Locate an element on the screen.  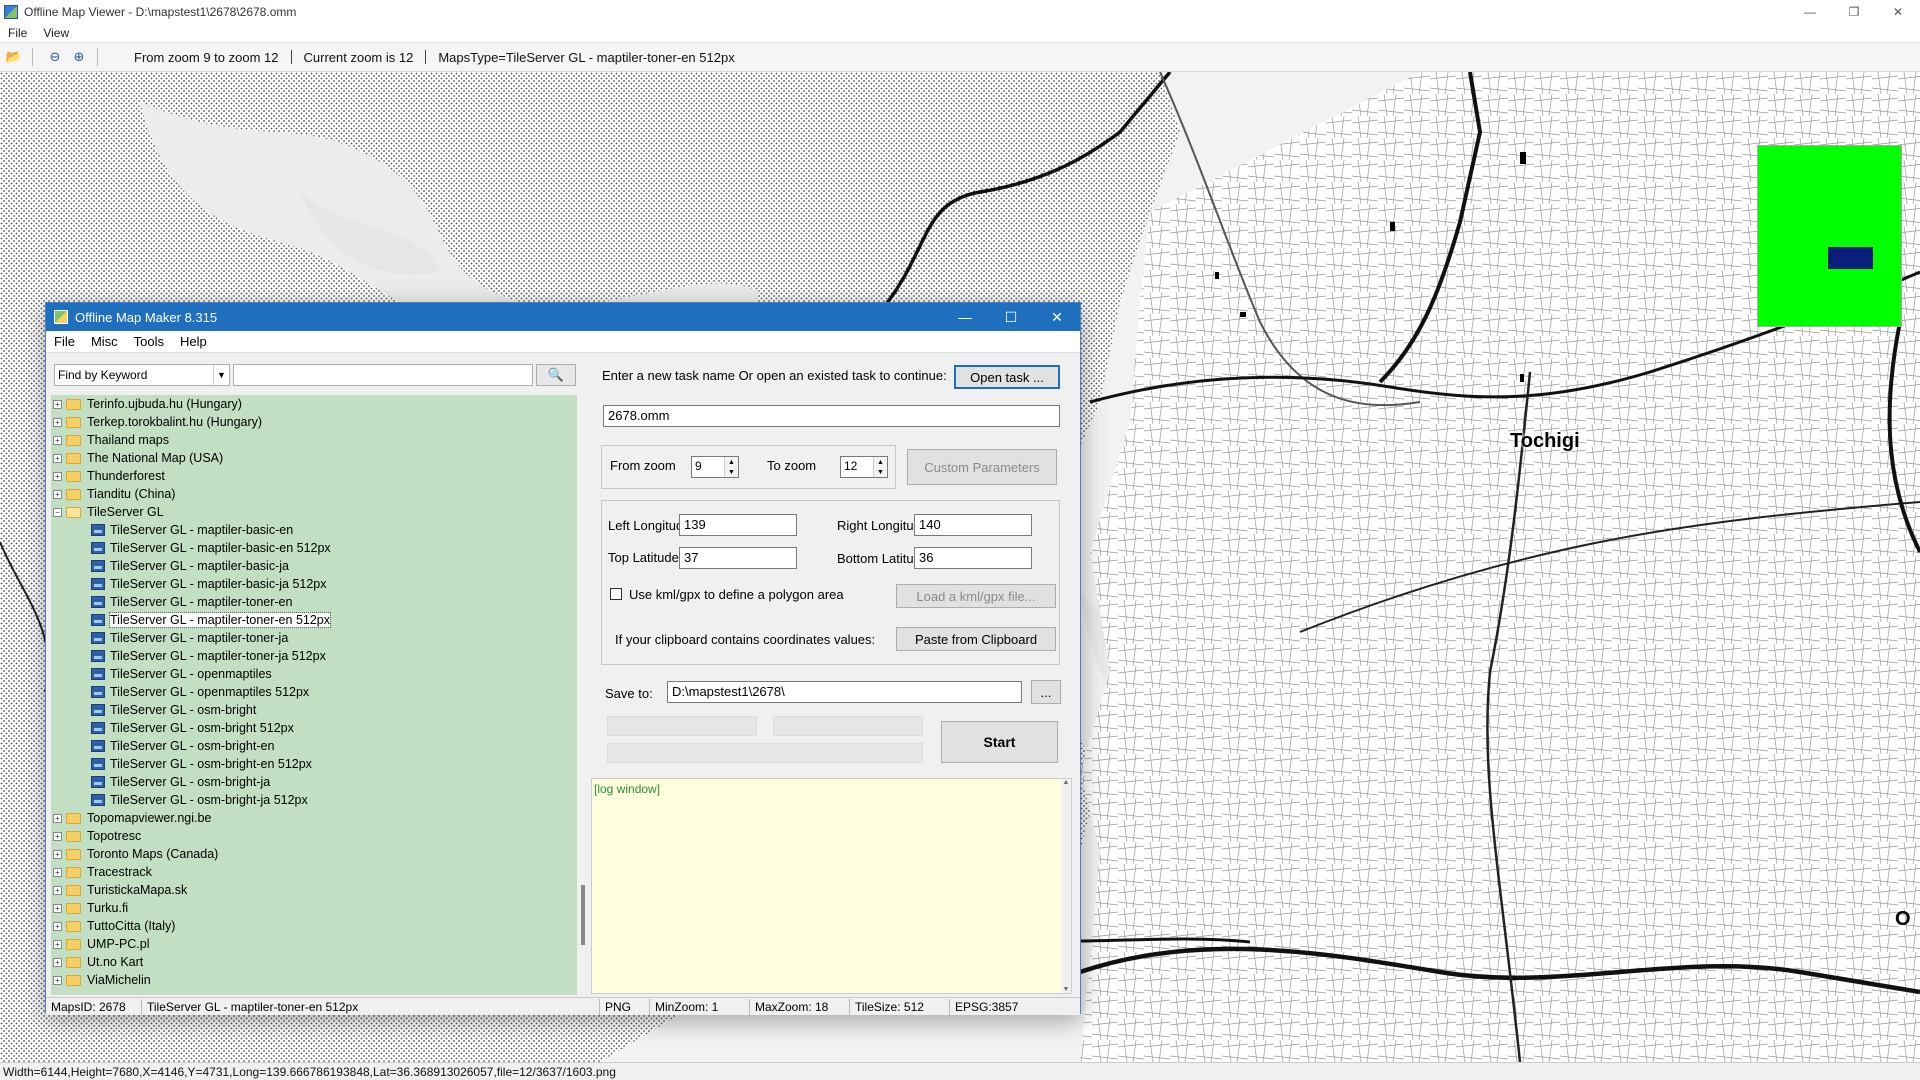
to-zoom-label: To zoom is located at coordinates (792, 465).